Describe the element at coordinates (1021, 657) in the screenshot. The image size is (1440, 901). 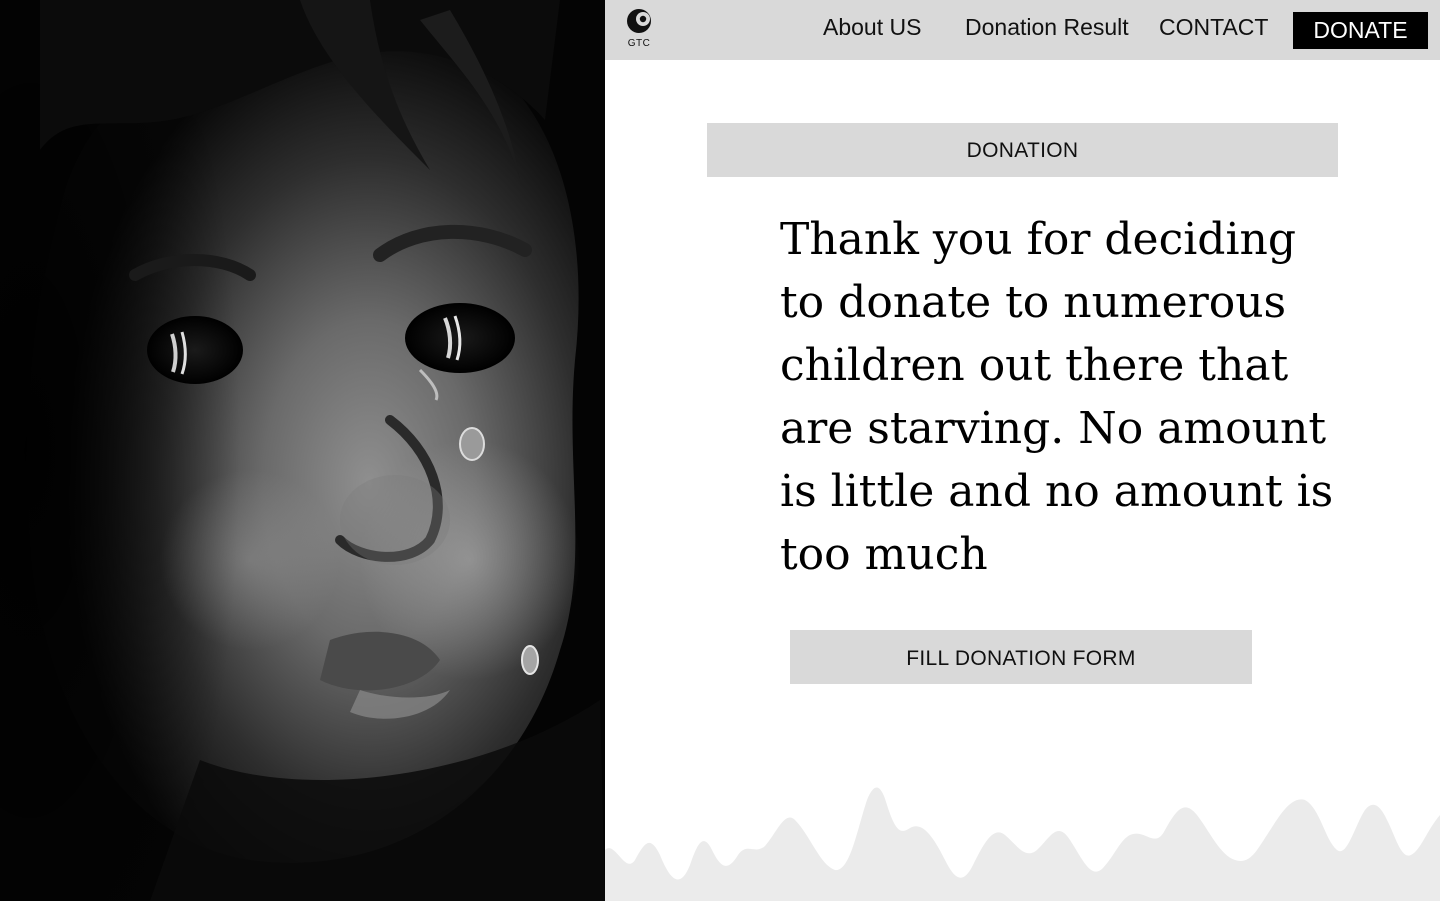
I see `fill-donation-form-button: FILL DONATION FORM` at that location.